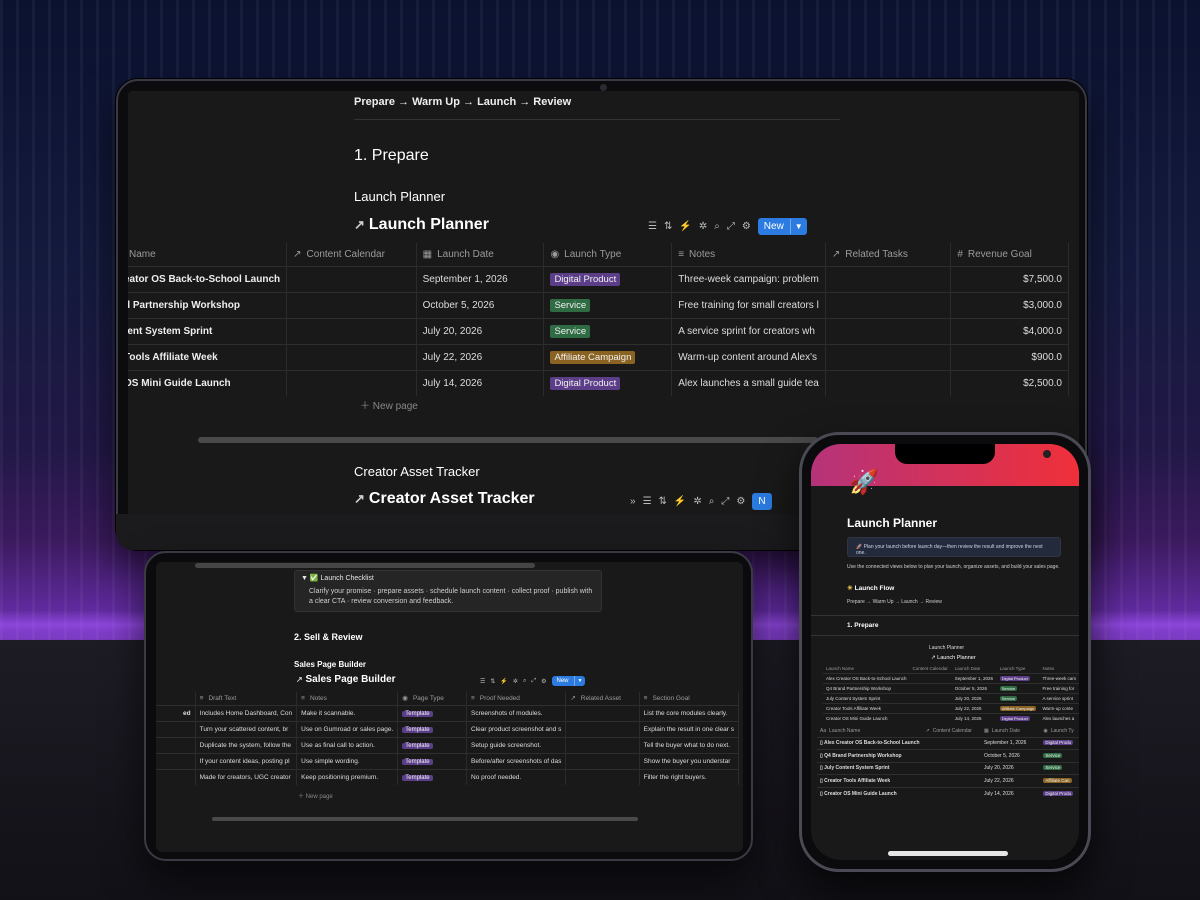 The height and width of the screenshot is (900, 1200). What do you see at coordinates (246, 744) in the screenshot?
I see `cell-draft: Duplicate the system, follow the` at bounding box center [246, 744].